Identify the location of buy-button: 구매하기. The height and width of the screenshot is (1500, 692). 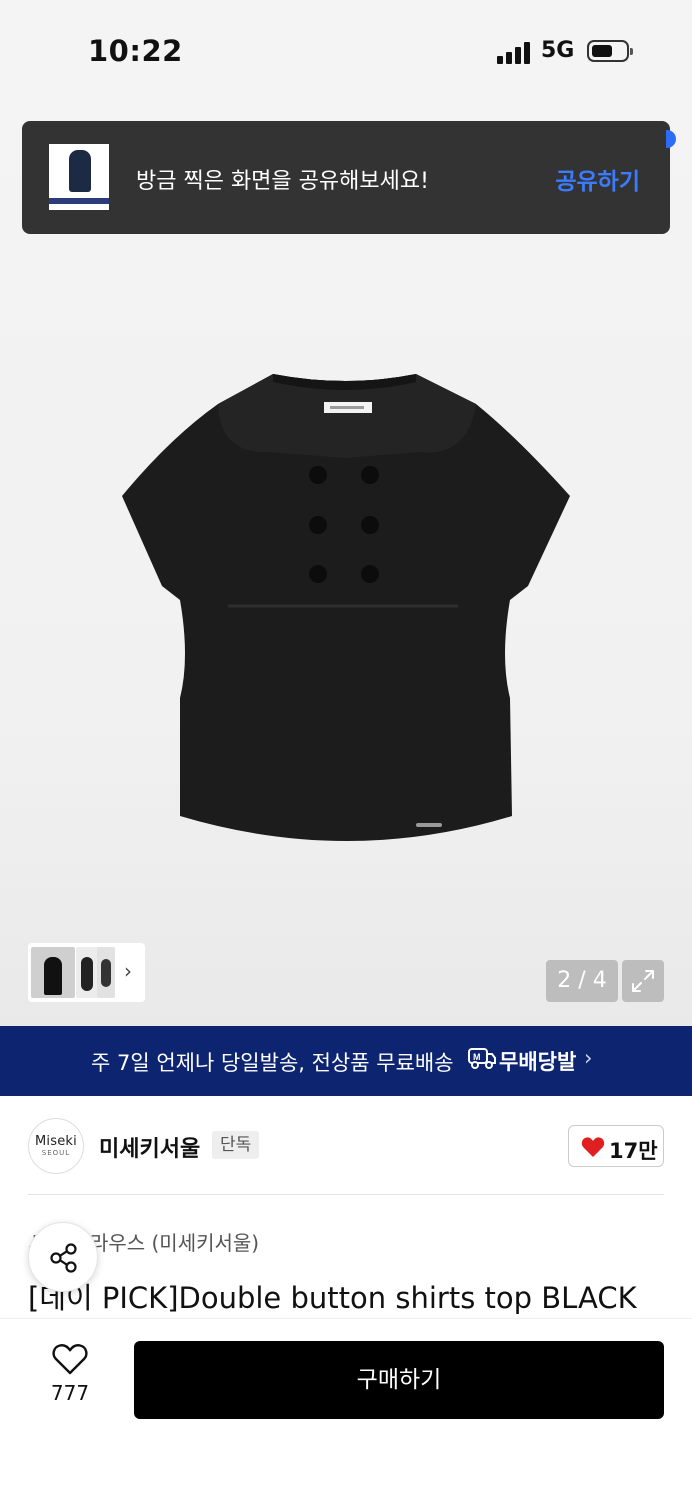
(399, 1380).